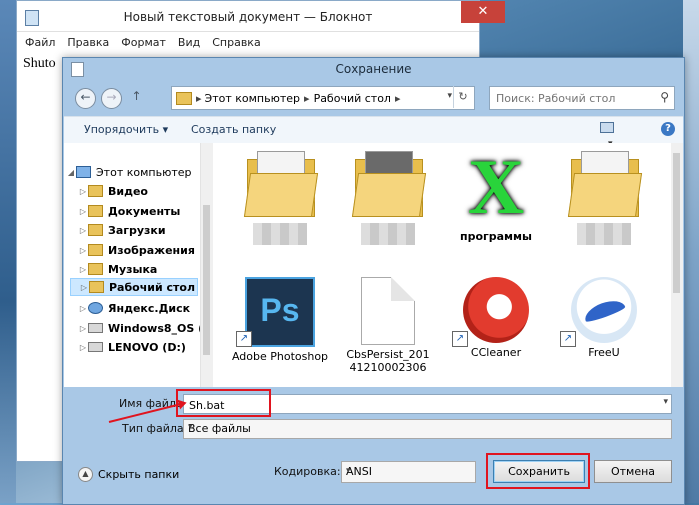 Image resolution: width=699 pixels, height=505 pixels. I want to click on ccleaner-icon, so click(496, 310).